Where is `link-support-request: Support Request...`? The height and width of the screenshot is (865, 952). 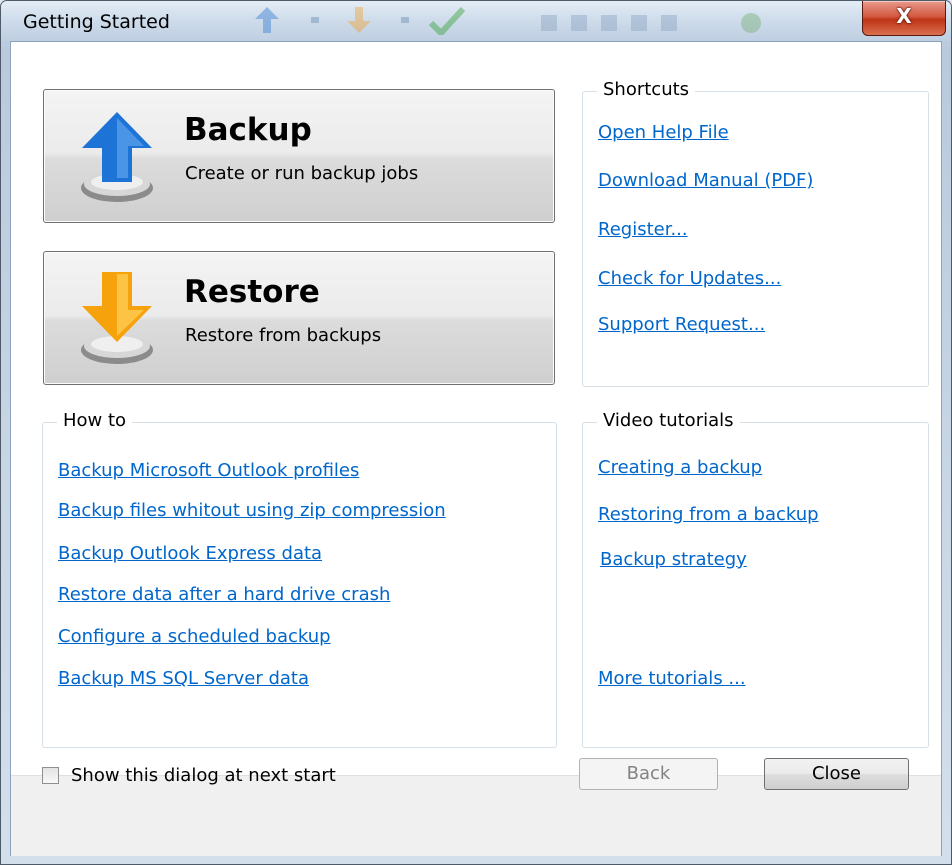
link-support-request: Support Request... is located at coordinates (681, 324).